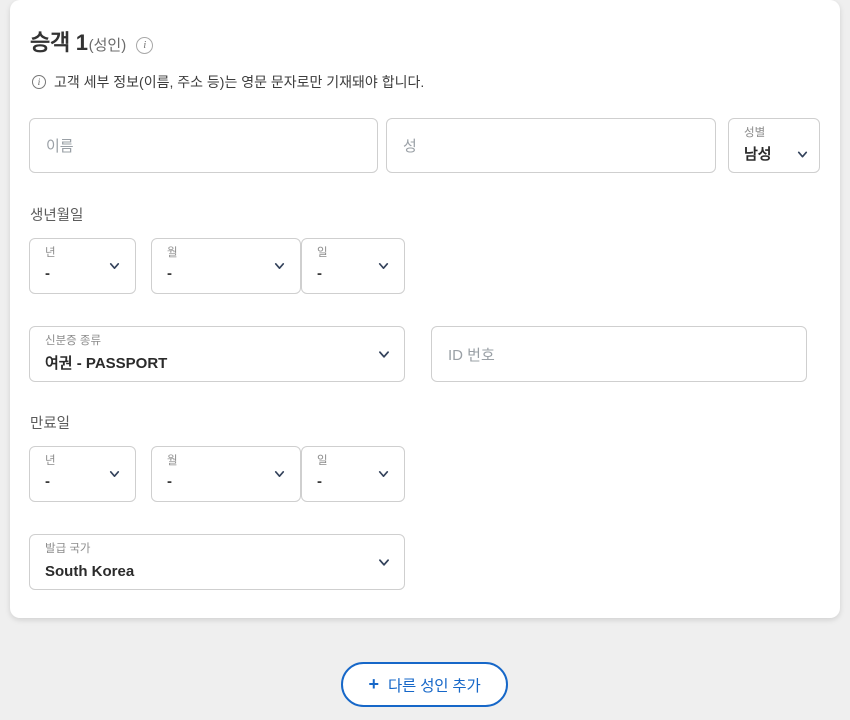 The height and width of the screenshot is (720, 850). Describe the element at coordinates (226, 266) in the screenshot. I see `birth-month-select: 월 -` at that location.